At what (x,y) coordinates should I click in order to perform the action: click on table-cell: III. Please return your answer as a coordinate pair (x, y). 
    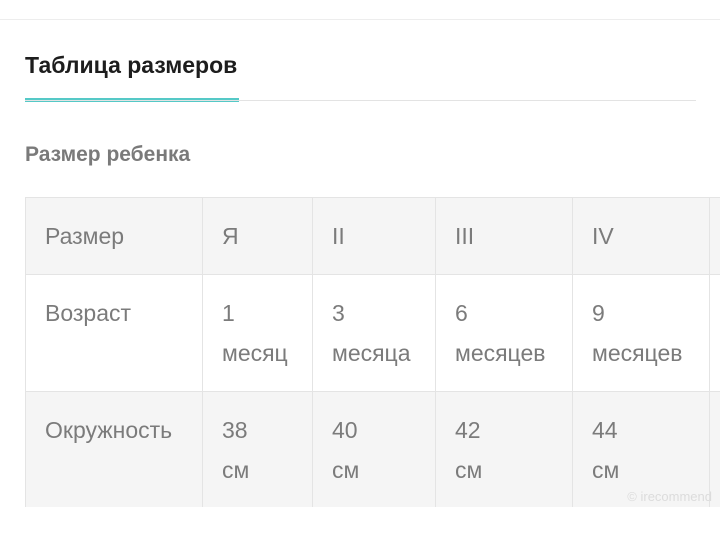
    Looking at the image, I should click on (504, 236).